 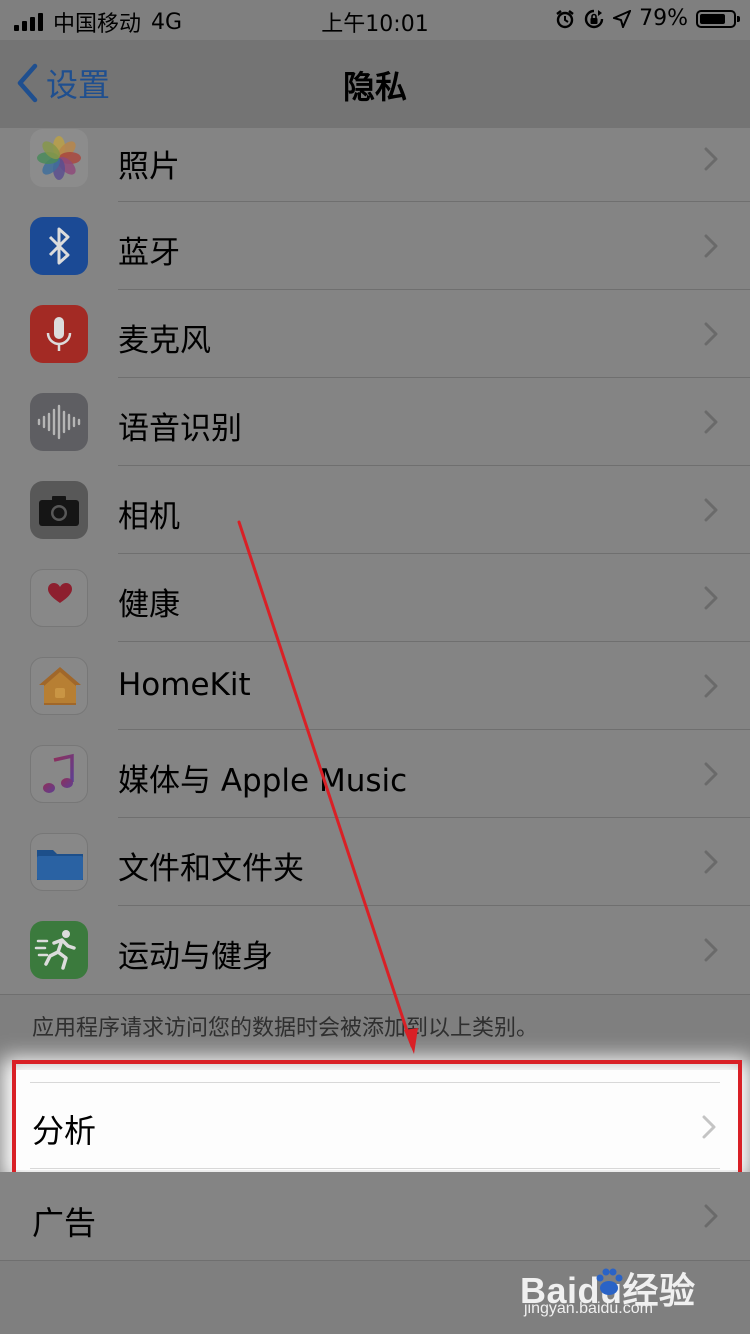 I want to click on privacy-item-fitness: 运动与健身, so click(x=375, y=950).